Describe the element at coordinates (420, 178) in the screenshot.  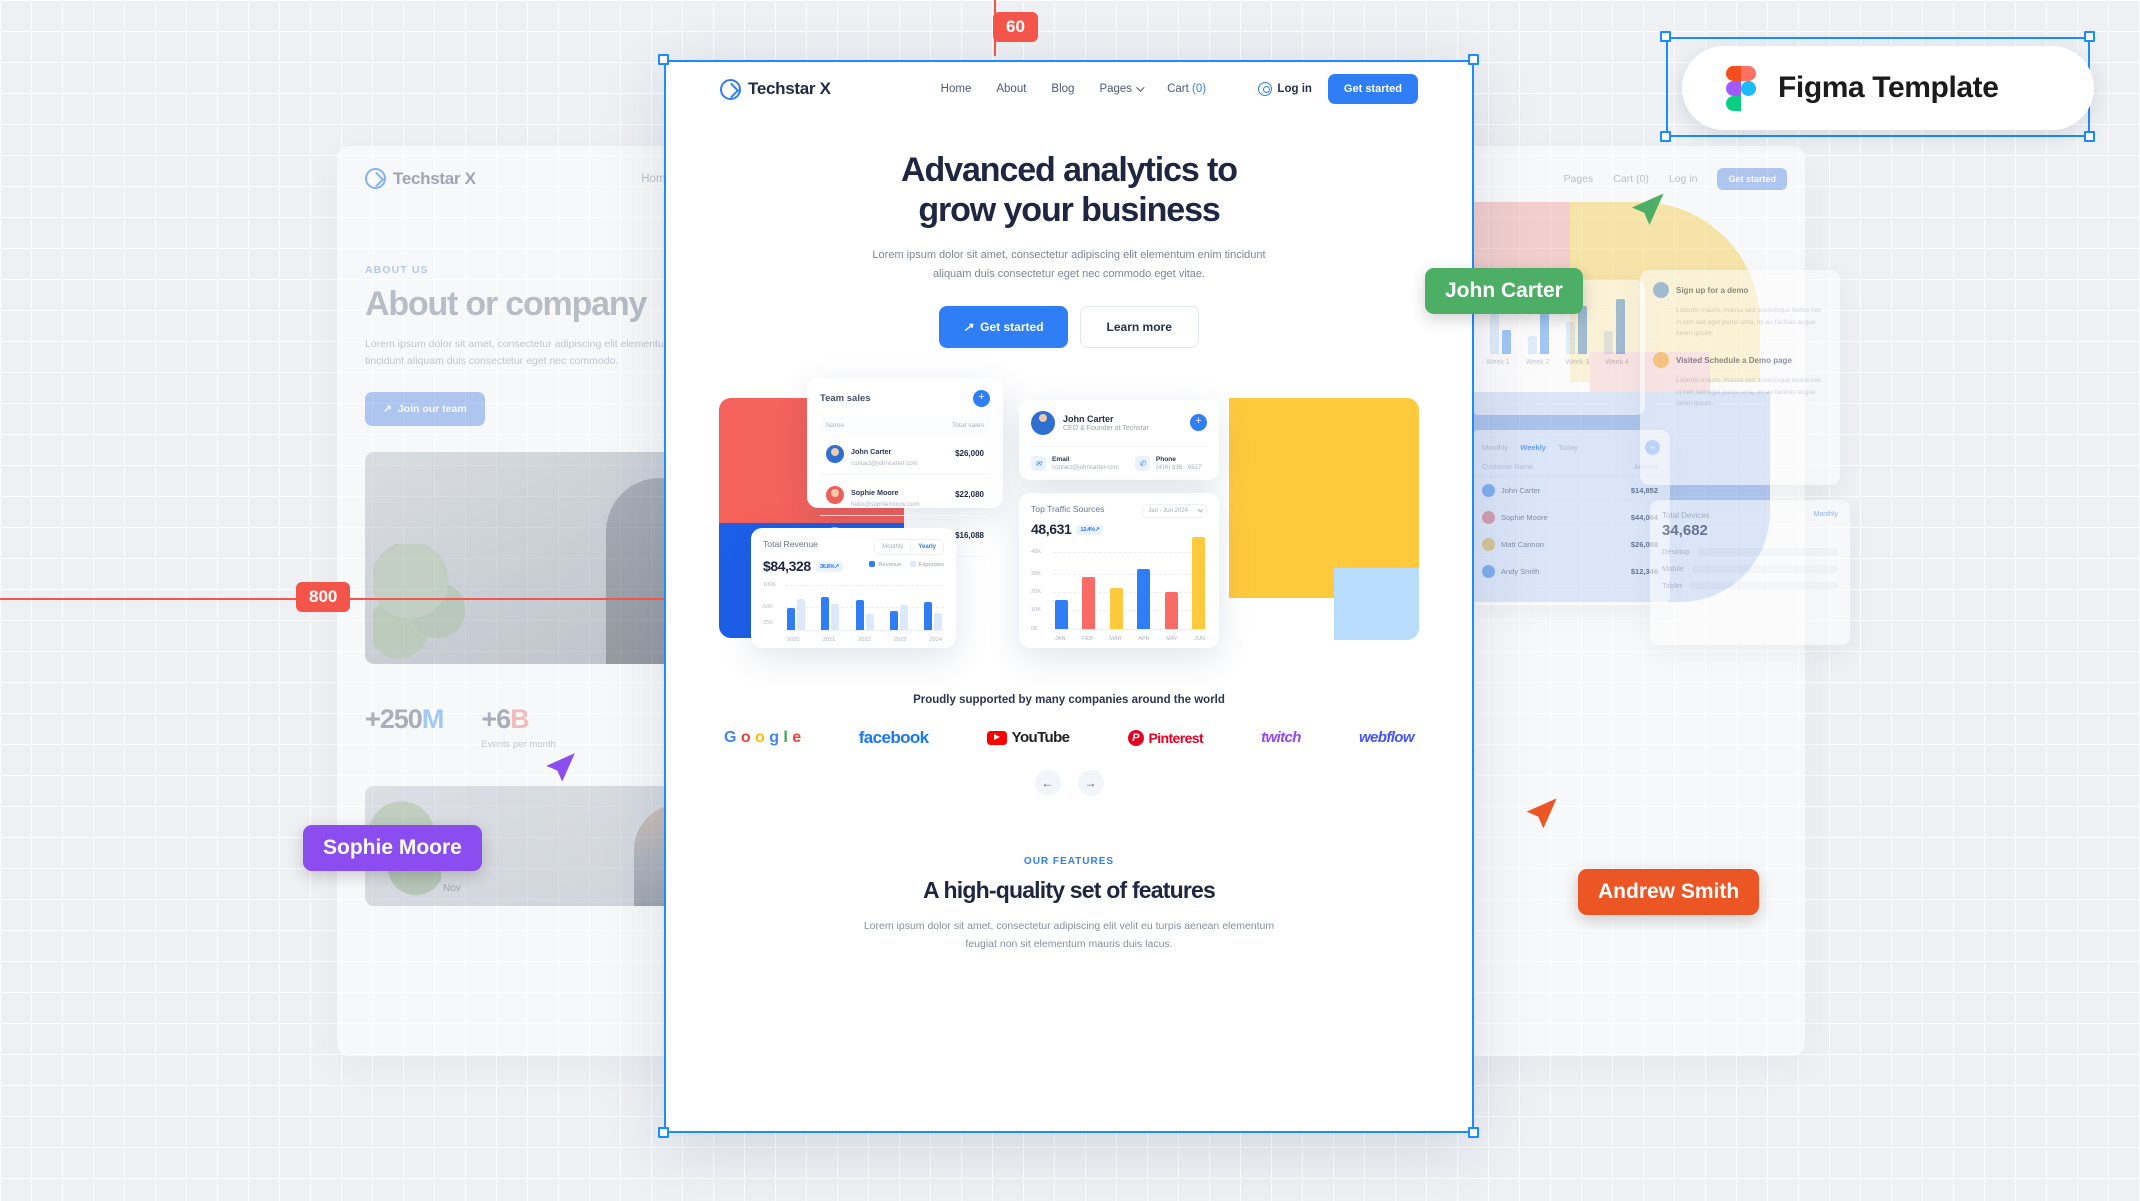
I see `left-page-logo: Techstar X` at that location.